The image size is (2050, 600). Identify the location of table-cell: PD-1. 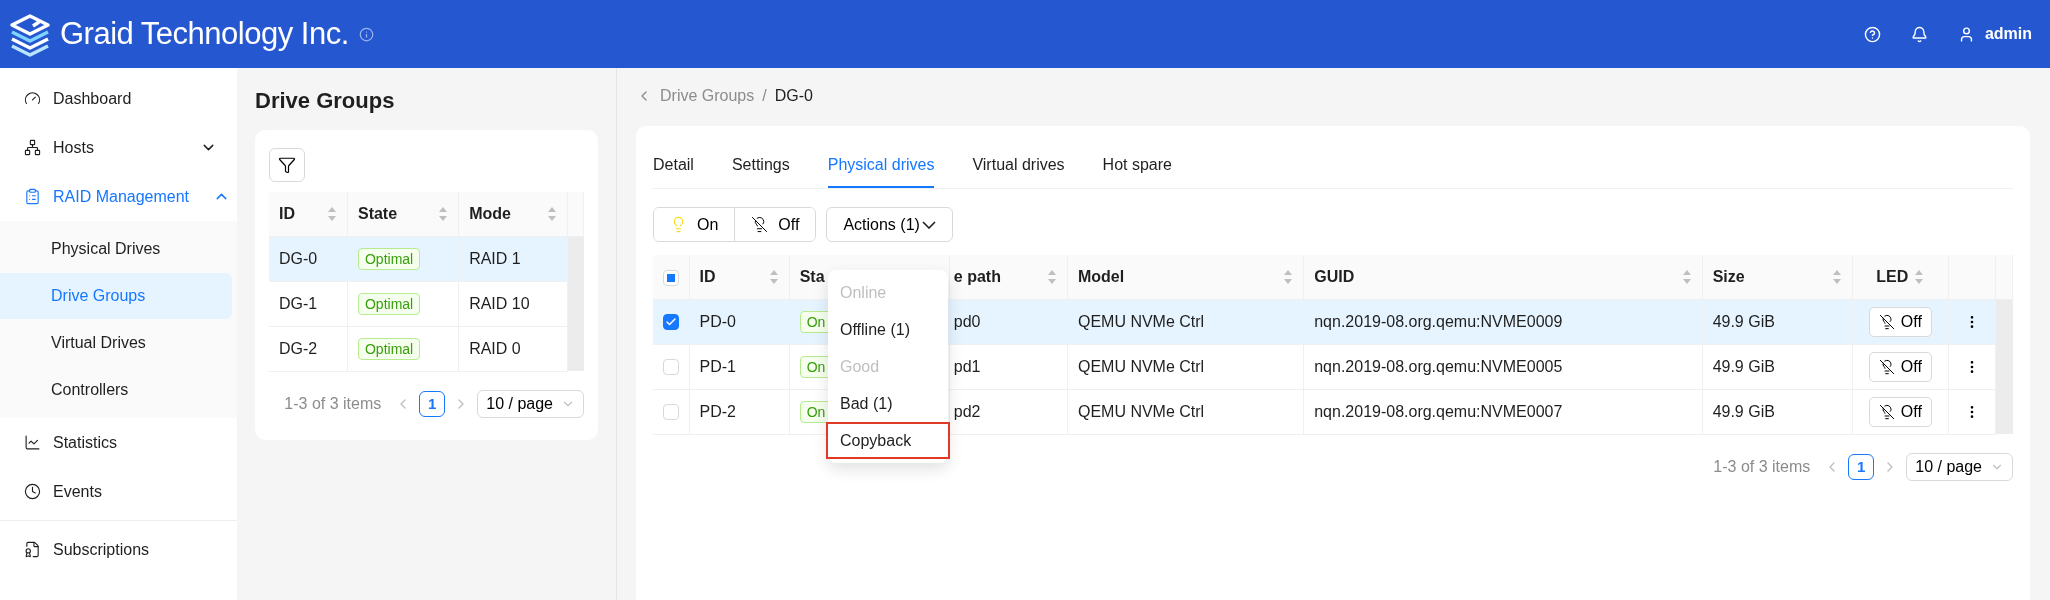
(739, 366).